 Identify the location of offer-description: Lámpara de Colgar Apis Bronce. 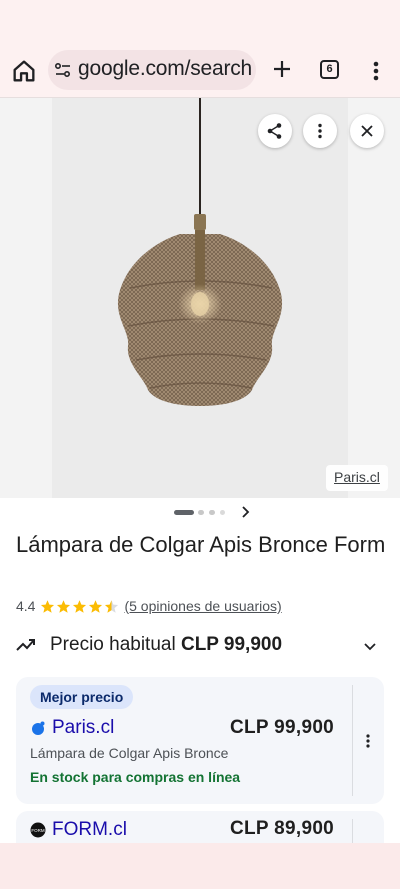
(129, 753).